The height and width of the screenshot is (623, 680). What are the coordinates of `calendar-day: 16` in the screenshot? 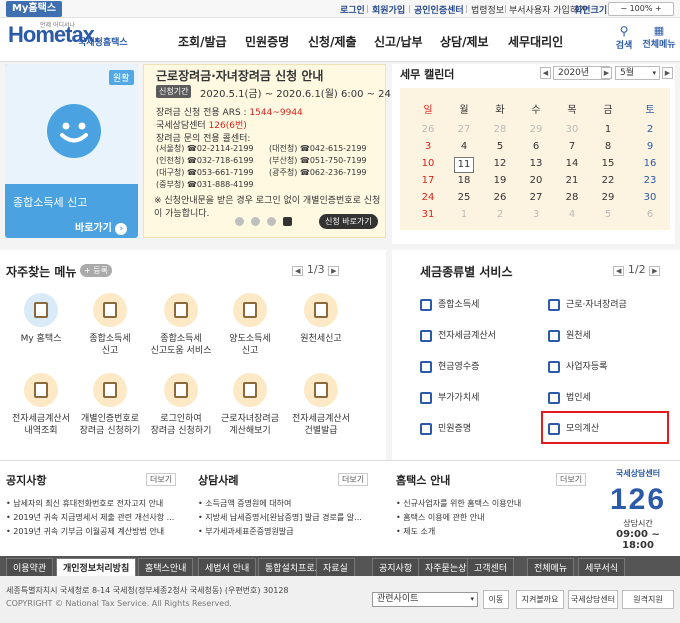 It's located at (650, 163).